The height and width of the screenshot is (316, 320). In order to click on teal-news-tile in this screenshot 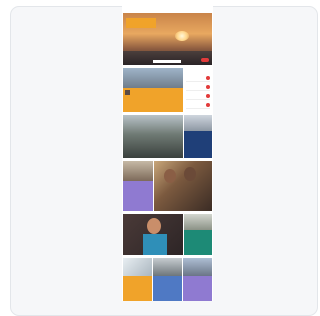, I will do `click(198, 234)`.